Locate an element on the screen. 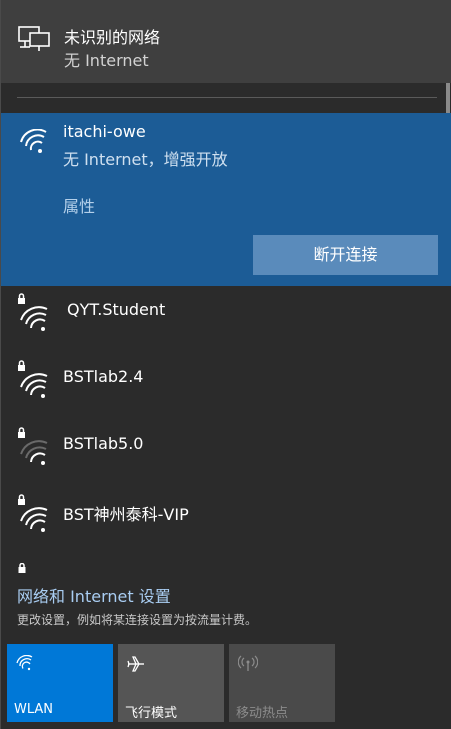 This screenshot has width=451, height=729. wired-network-item: 未识别的网络 无 Internet is located at coordinates (226, 41).